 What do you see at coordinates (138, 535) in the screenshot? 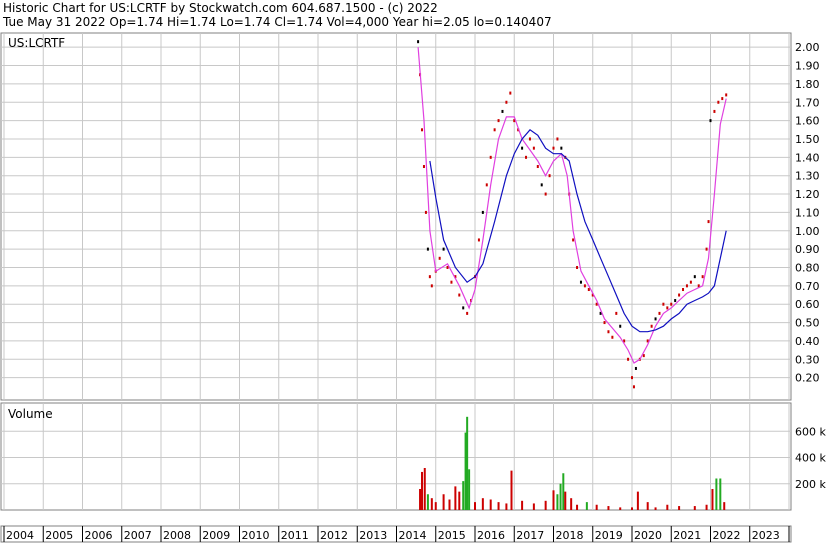
I see `year-tick-label: 2007` at bounding box center [138, 535].